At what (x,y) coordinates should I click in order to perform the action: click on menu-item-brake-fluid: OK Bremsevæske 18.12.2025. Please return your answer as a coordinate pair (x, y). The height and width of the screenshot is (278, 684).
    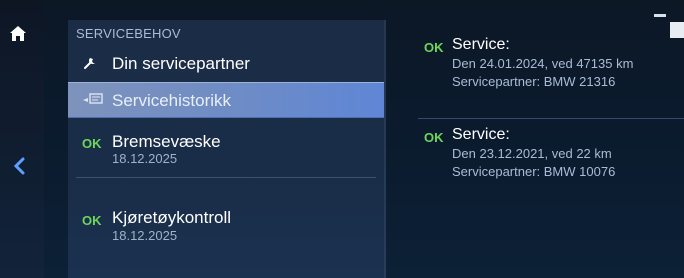
    Looking at the image, I should click on (226, 147).